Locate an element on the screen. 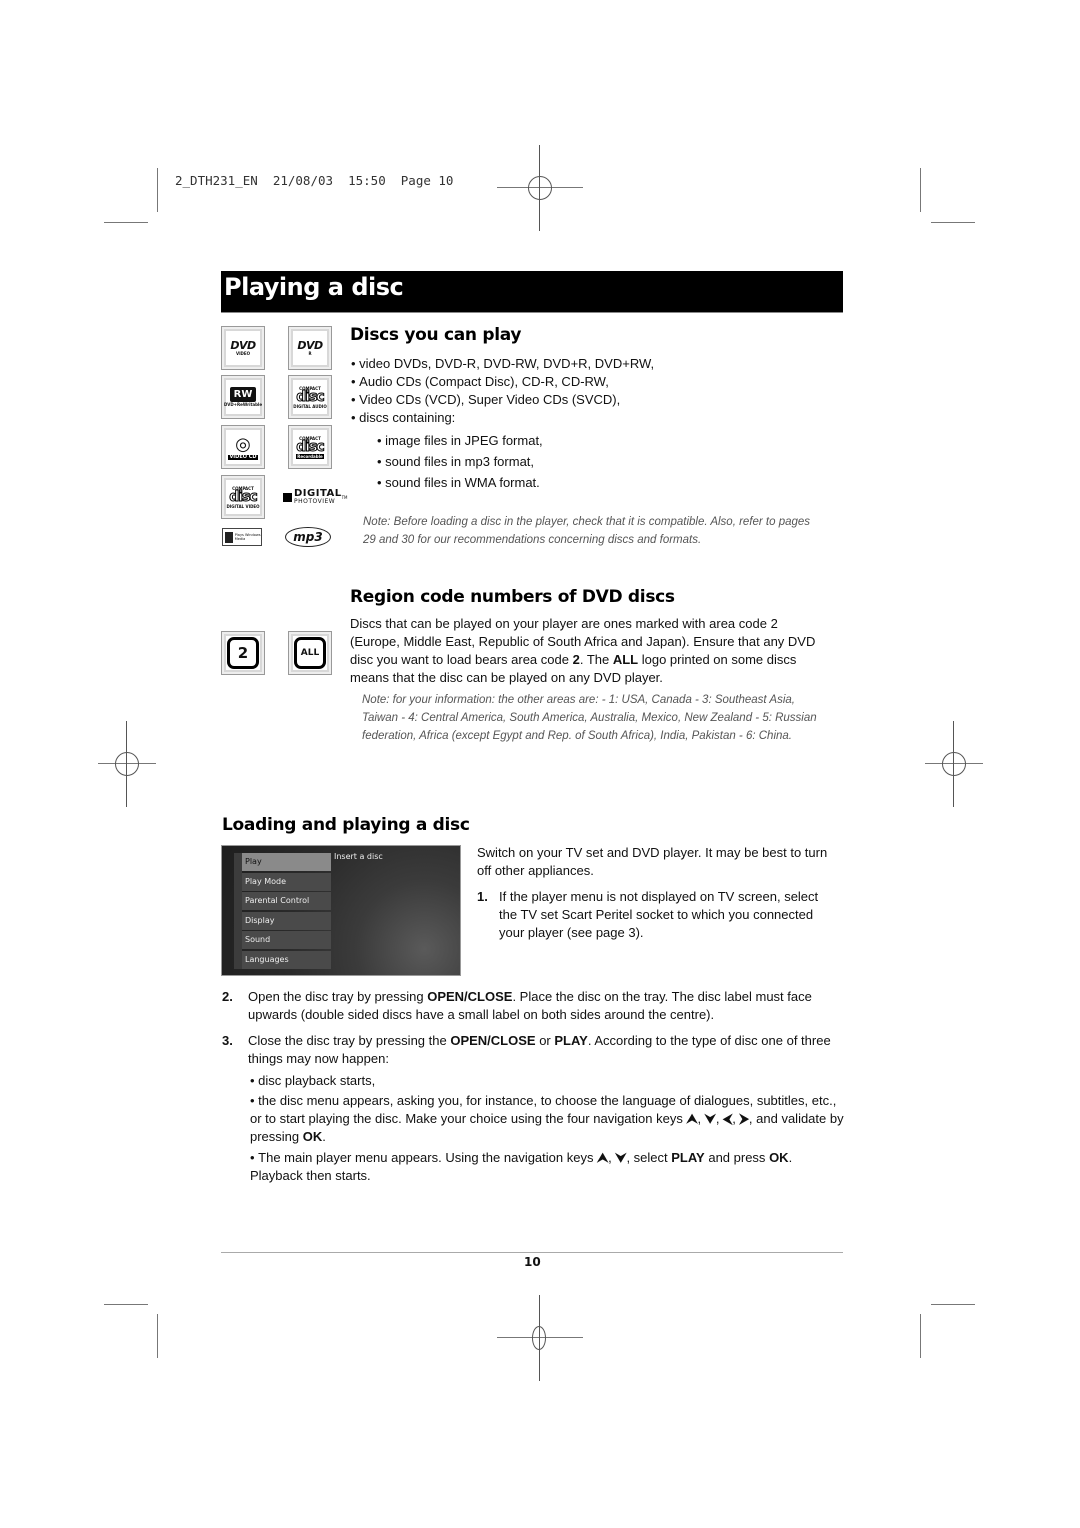 The image size is (1080, 1528). list-item: Video CDs (VCD), Super Video CDs (SVCD), is located at coordinates (591, 400).